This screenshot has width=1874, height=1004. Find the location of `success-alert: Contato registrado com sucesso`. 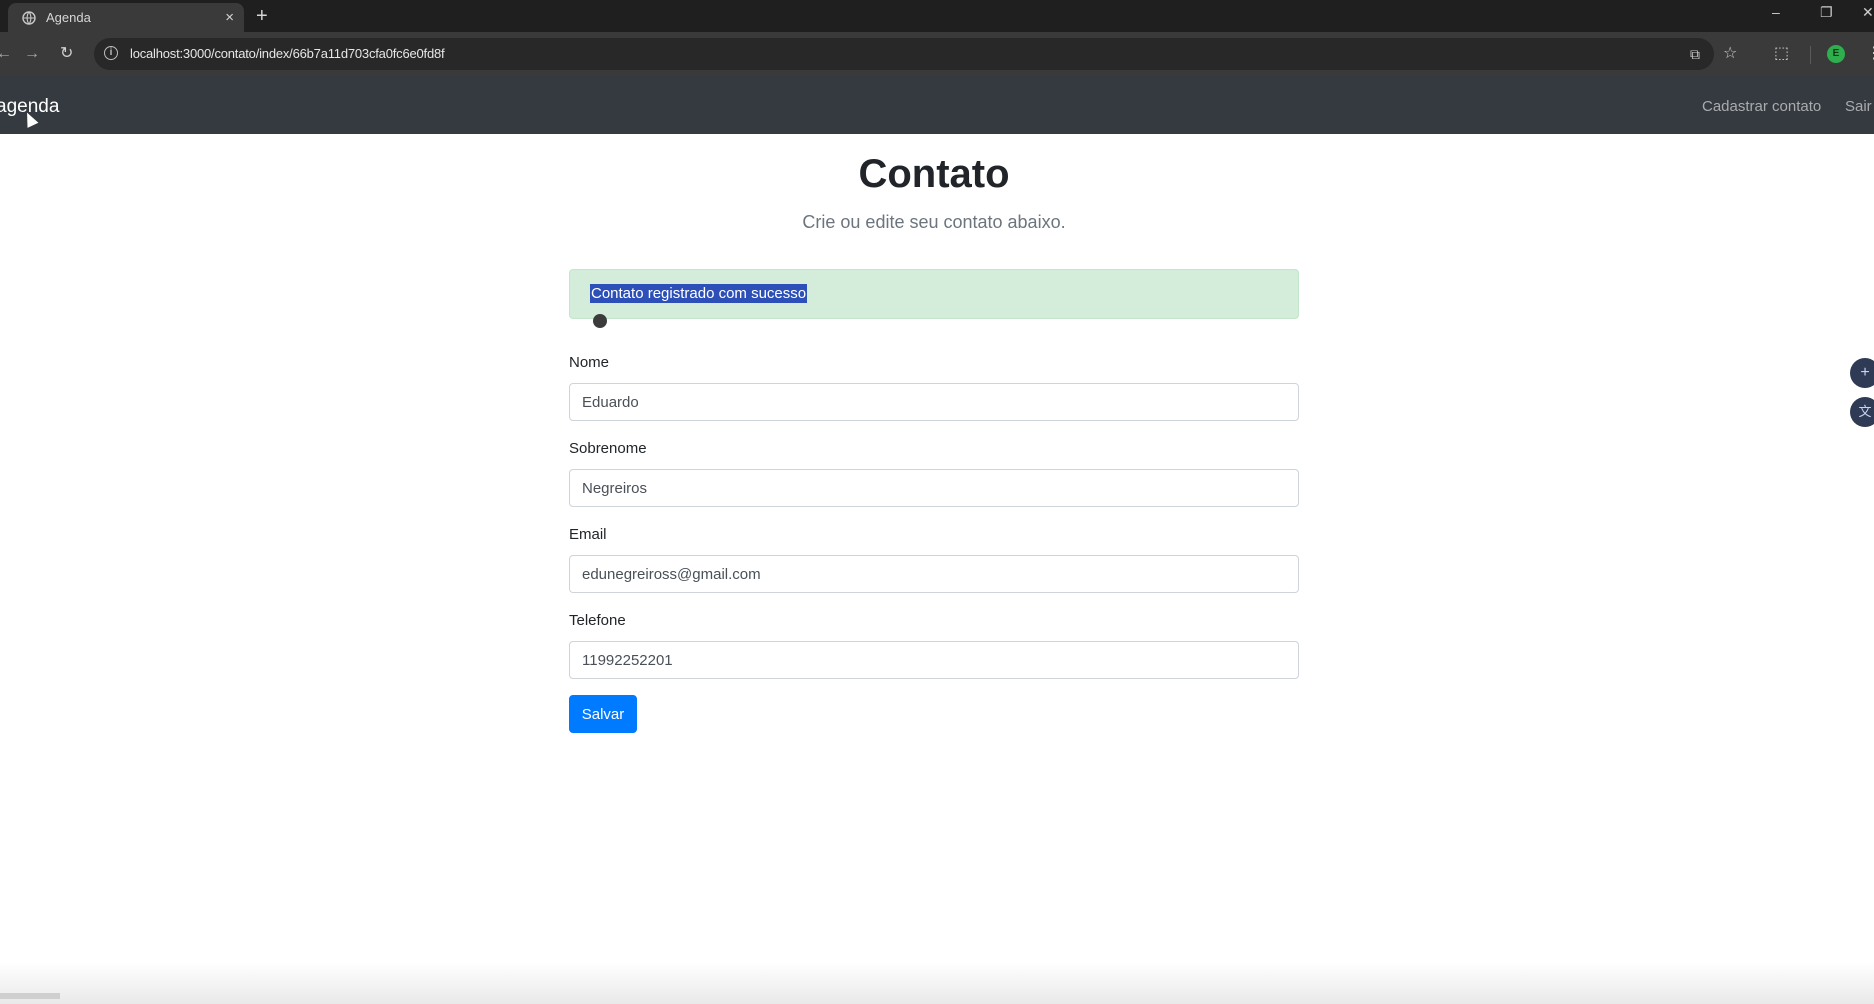

success-alert: Contato registrado com sucesso is located at coordinates (934, 294).